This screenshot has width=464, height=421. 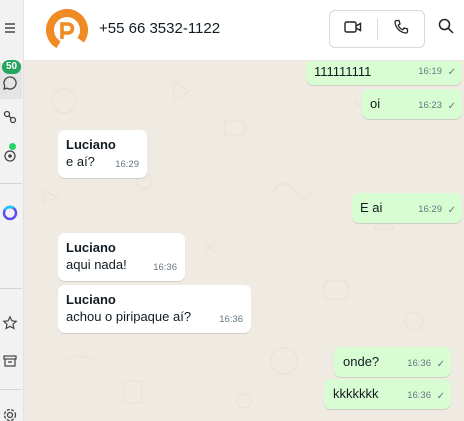 I want to click on status-icon, so click(x=10, y=117).